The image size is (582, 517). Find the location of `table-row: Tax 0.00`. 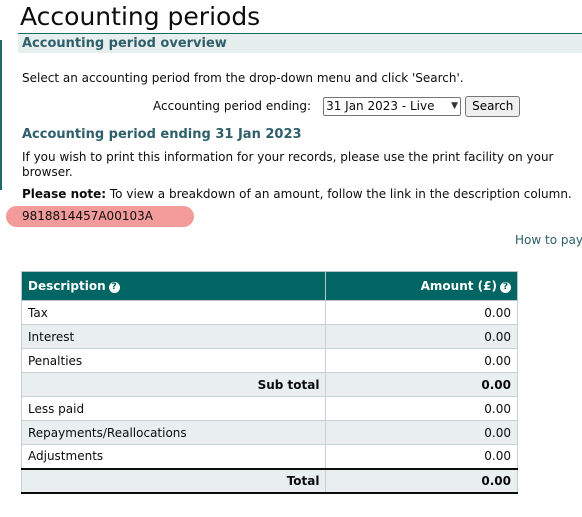

table-row: Tax 0.00 is located at coordinates (269, 312).